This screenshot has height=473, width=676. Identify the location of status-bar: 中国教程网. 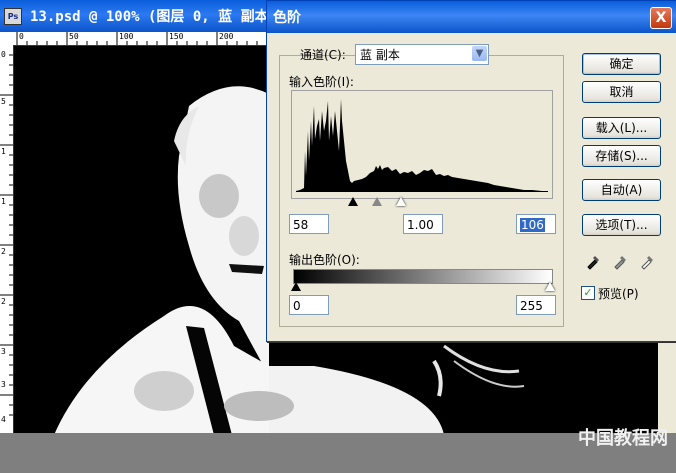
(338, 450).